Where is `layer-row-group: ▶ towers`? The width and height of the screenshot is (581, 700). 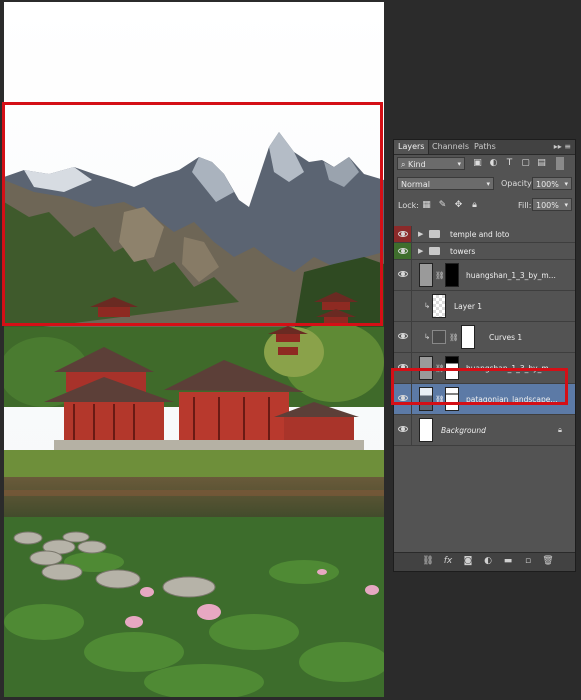 layer-row-group: ▶ towers is located at coordinates (484, 251).